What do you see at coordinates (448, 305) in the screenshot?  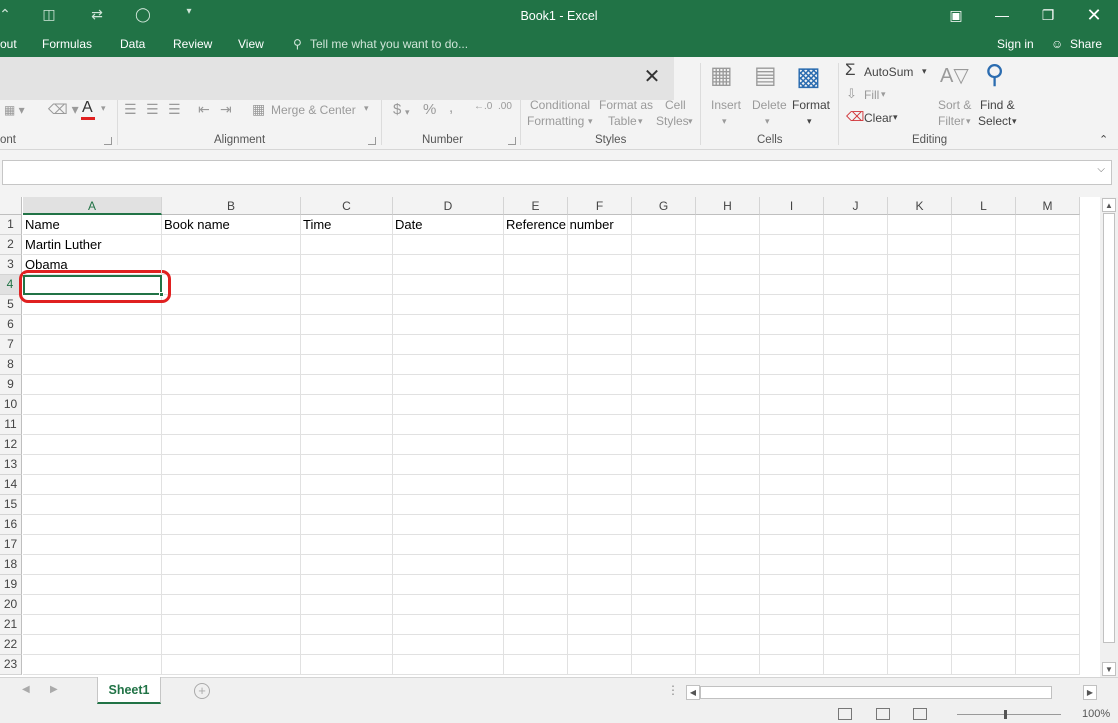 I see `cell-d5` at bounding box center [448, 305].